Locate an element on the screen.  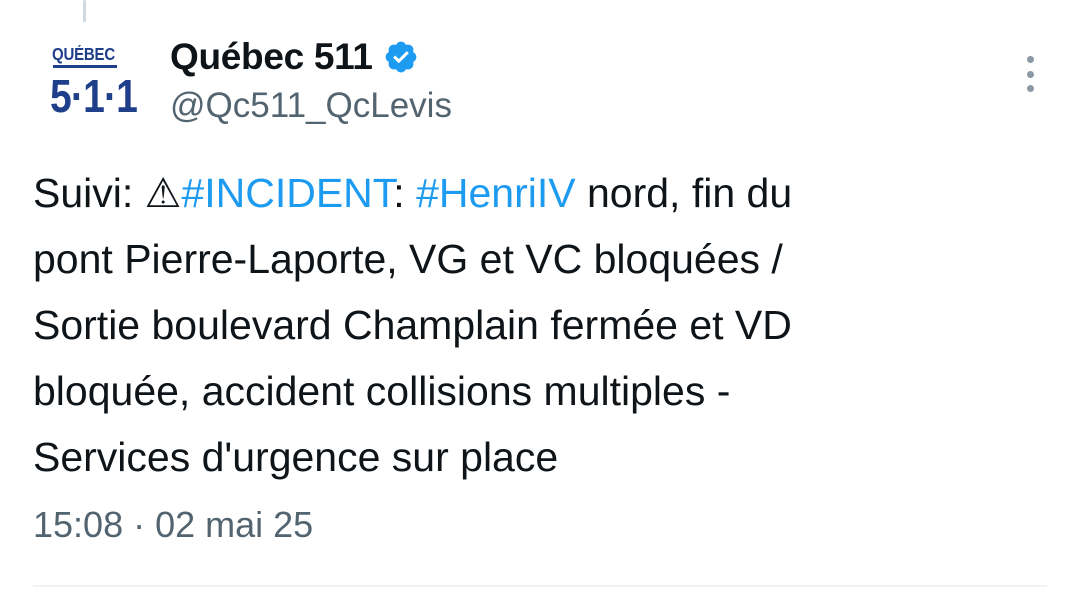
avatar-logo-top-text: QUÉBEC is located at coordinates (83, 55).